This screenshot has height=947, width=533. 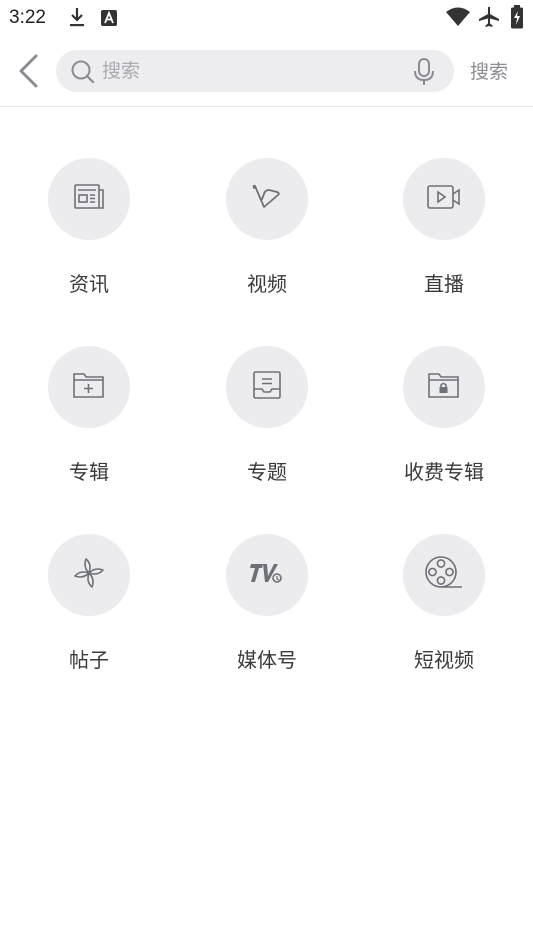 What do you see at coordinates (444, 660) in the screenshot?
I see `category-label: 短视频` at bounding box center [444, 660].